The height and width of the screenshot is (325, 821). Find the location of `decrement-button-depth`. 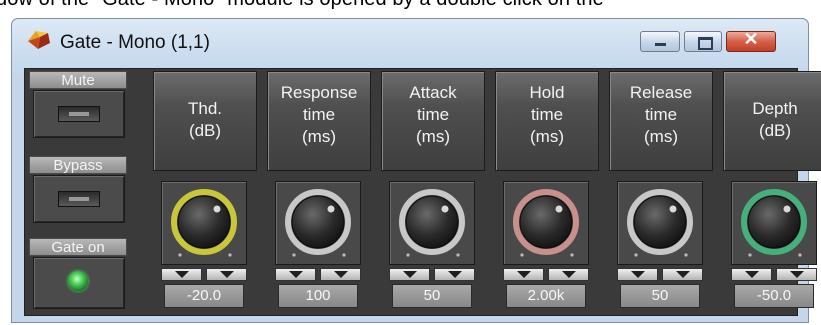

decrement-button-depth is located at coordinates (751, 274).